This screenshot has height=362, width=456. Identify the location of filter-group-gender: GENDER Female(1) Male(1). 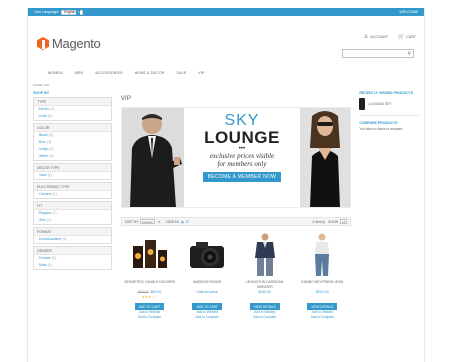
(72, 258).